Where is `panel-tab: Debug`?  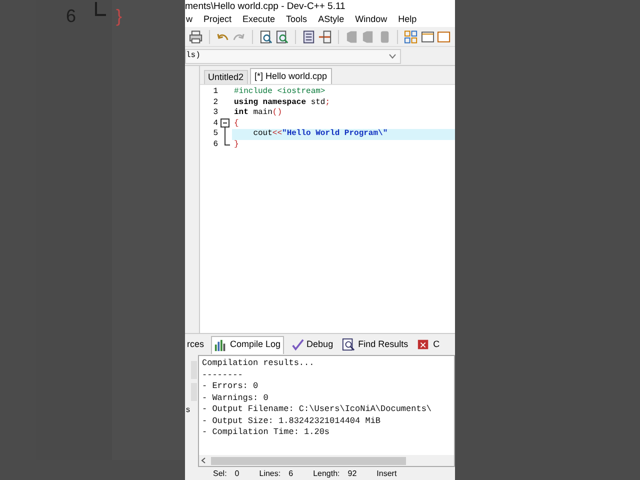
panel-tab: Debug is located at coordinates (312, 345).